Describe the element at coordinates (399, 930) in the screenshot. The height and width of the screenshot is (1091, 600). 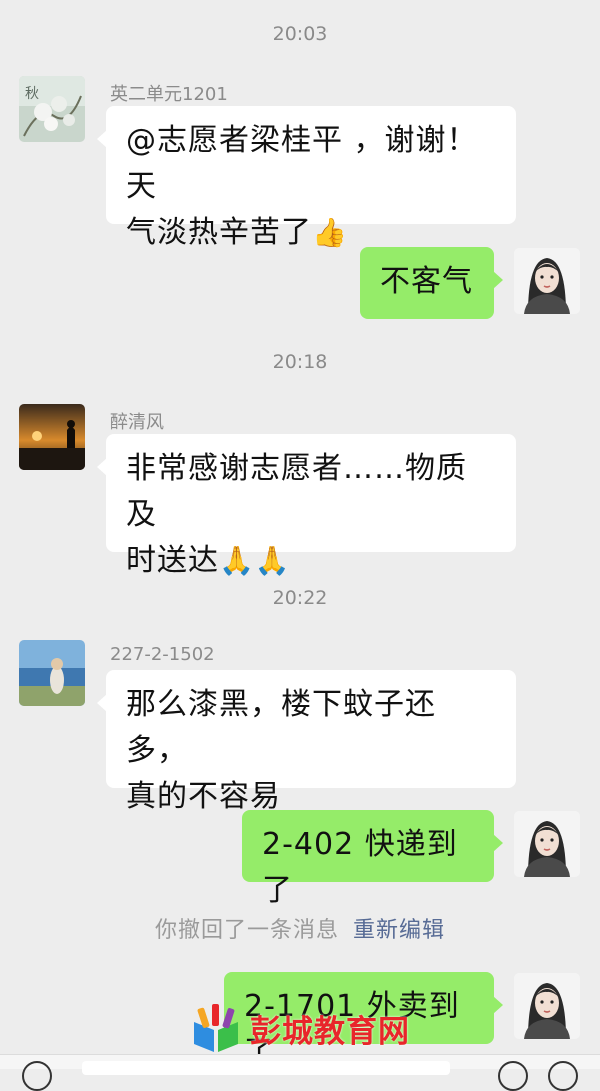
I see `re-edit-link: 重新编辑` at that location.